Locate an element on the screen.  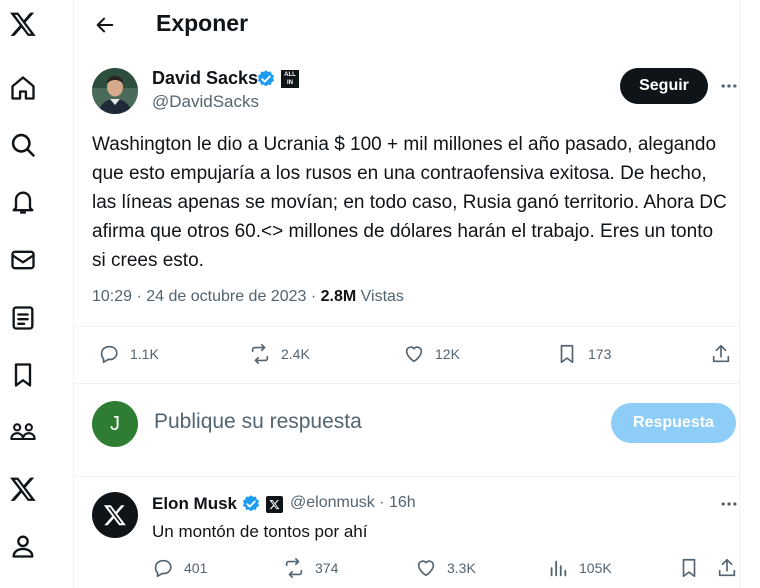
author-name: David Sacks is located at coordinates (205, 78).